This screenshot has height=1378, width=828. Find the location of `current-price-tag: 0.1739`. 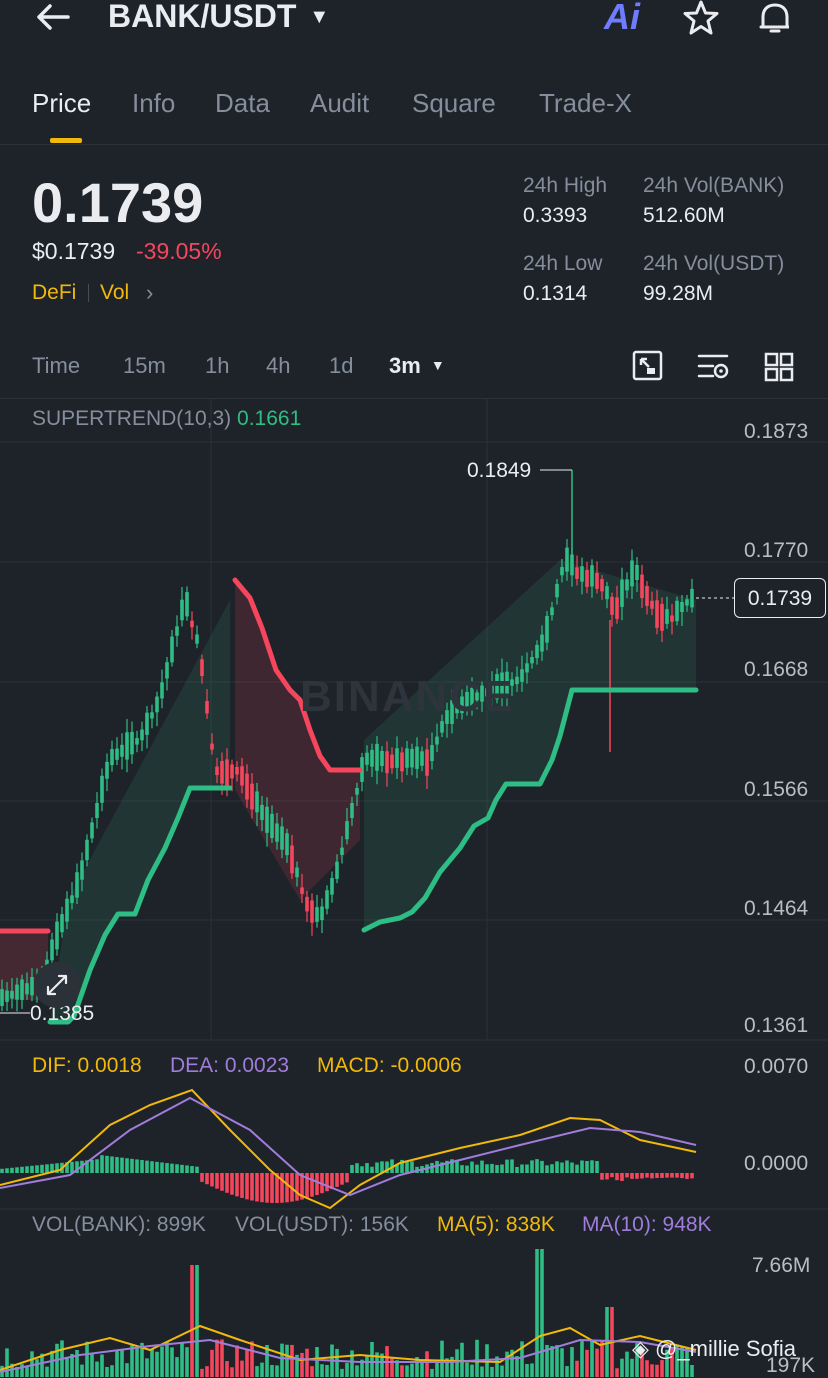

current-price-tag: 0.1739 is located at coordinates (780, 598).